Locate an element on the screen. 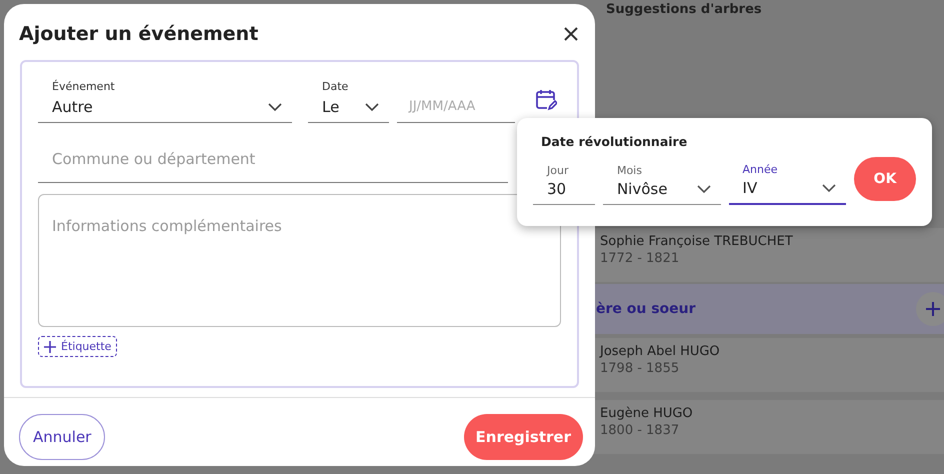 The image size is (944, 474). select-field: Mois Nivôse is located at coordinates (661, 184).